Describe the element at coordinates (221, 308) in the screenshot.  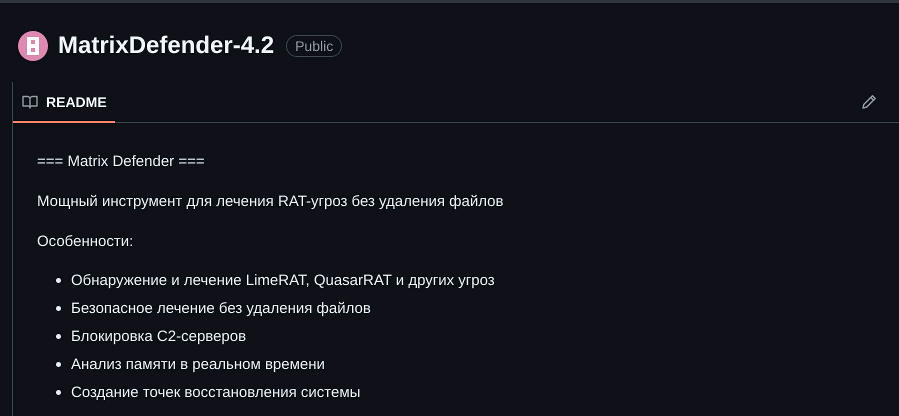
I see `list-item: Безопасное лечение без удаления файлов` at that location.